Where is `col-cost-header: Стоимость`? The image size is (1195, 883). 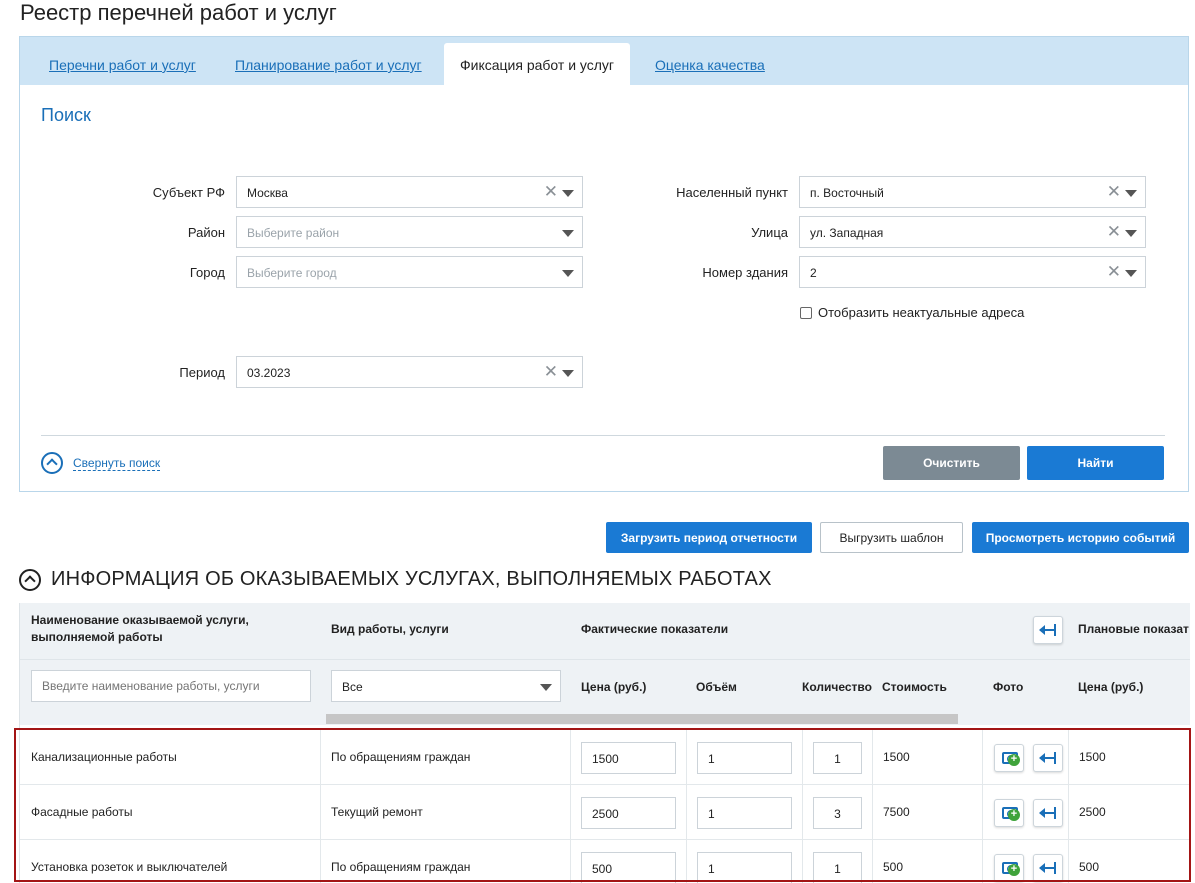
col-cost-header: Стоимость is located at coordinates (914, 687).